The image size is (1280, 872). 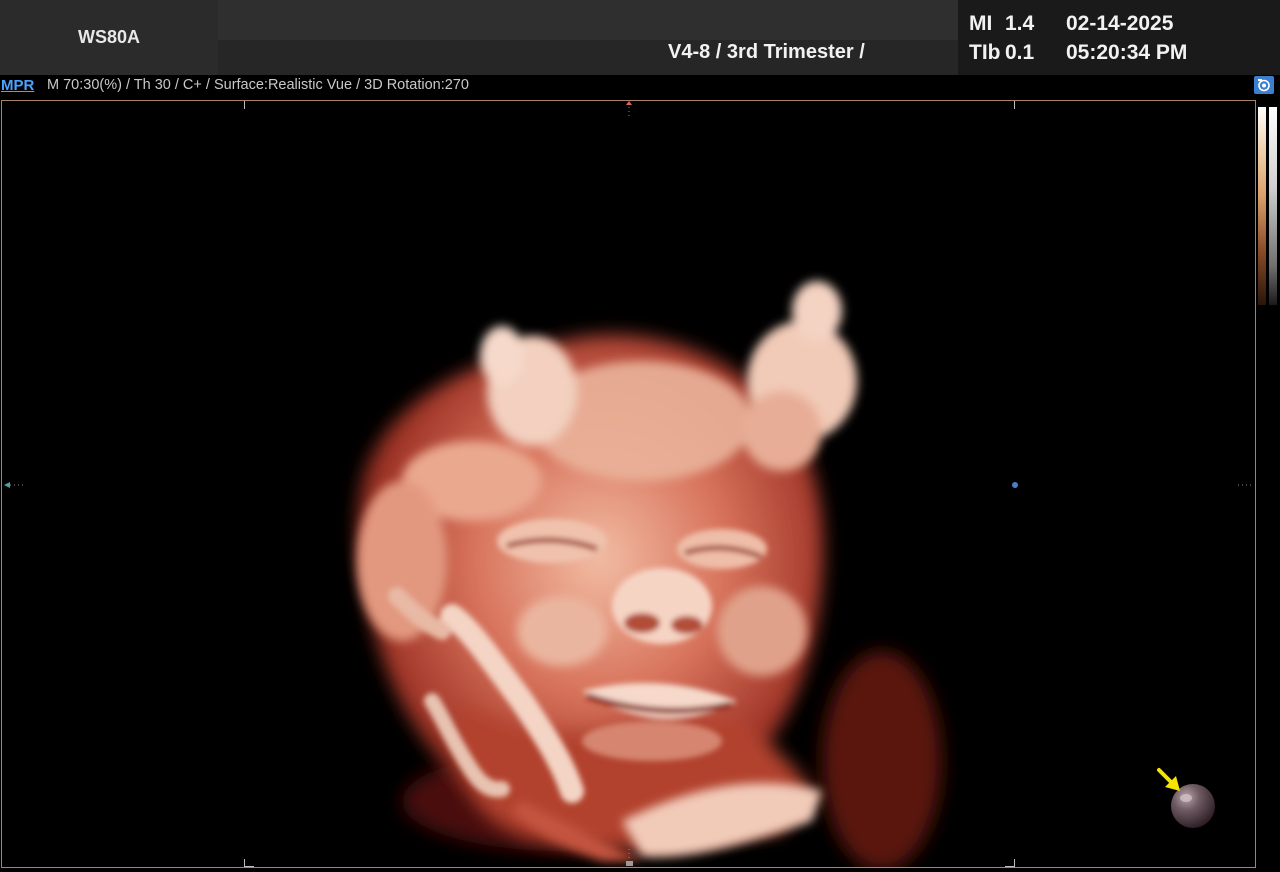 I want to click on tib-value: 0.1, so click(x=1020, y=52).